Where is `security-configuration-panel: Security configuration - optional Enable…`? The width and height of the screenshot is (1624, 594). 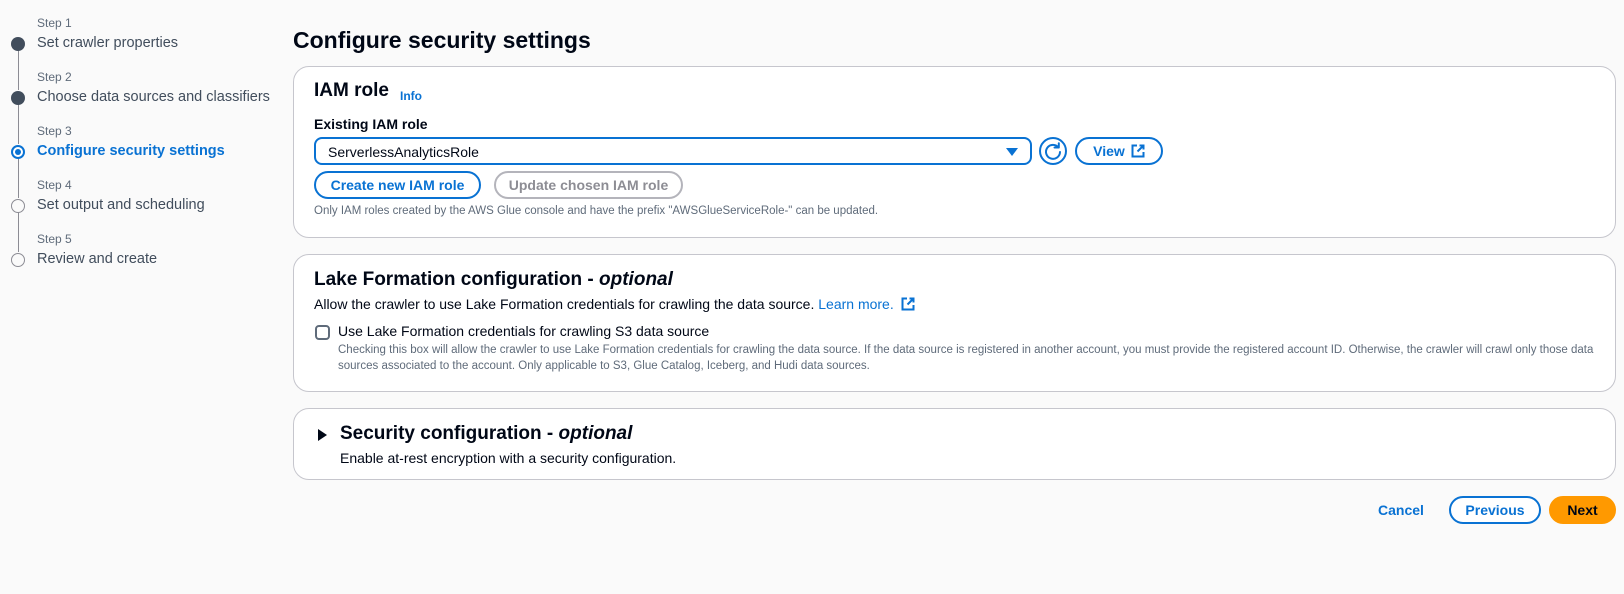 security-configuration-panel: Security configuration - optional Enable… is located at coordinates (954, 444).